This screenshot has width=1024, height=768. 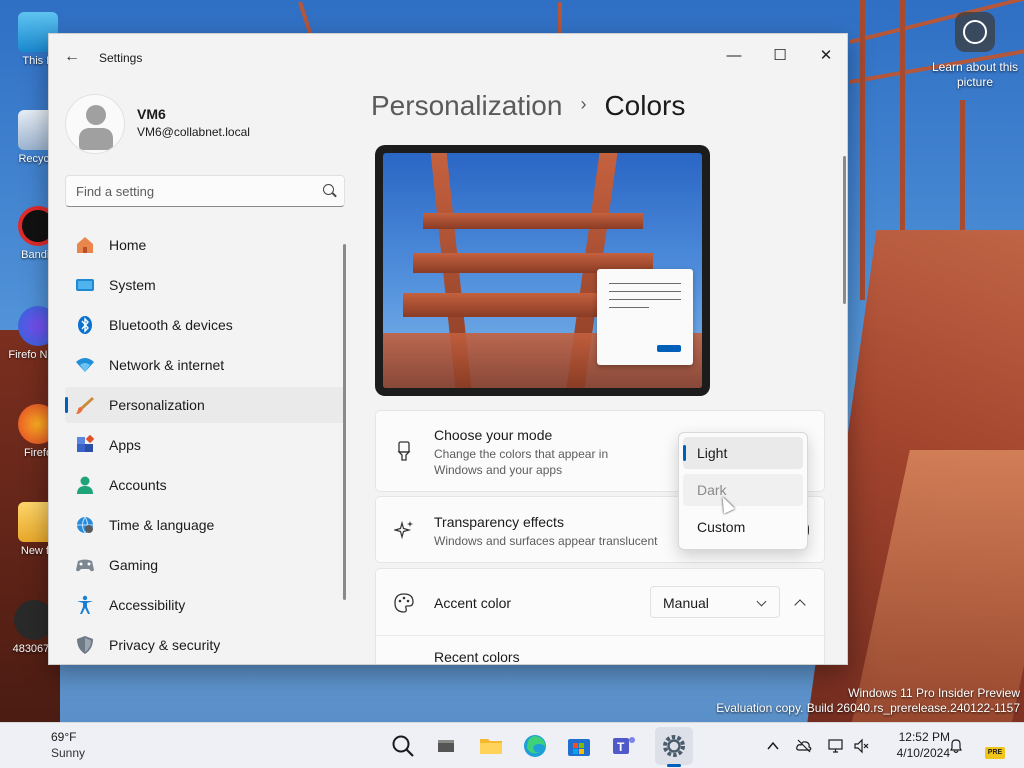 I want to click on sidebar-item-time-language: Time & language, so click(x=205, y=525).